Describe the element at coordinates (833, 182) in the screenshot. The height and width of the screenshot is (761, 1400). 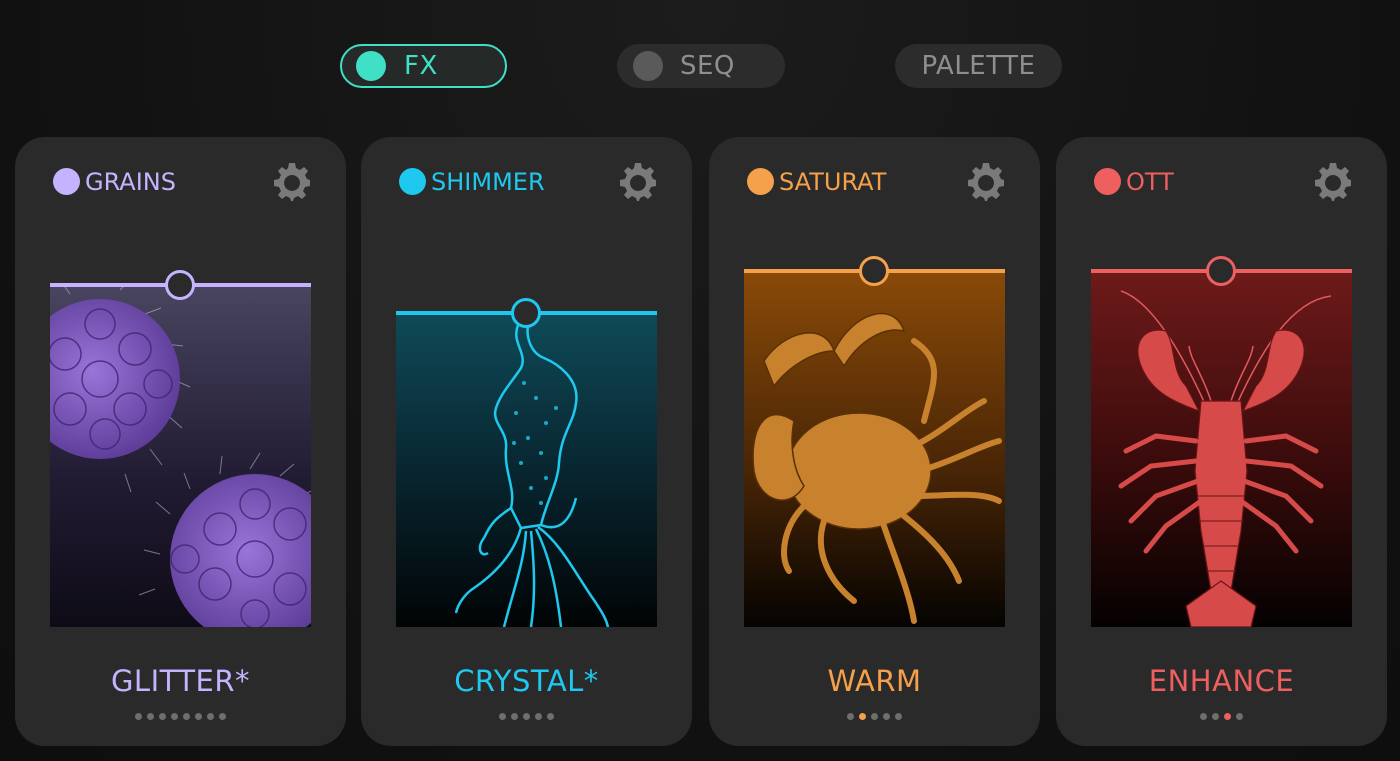
I see `effect-name-saturat: SATURAT` at that location.